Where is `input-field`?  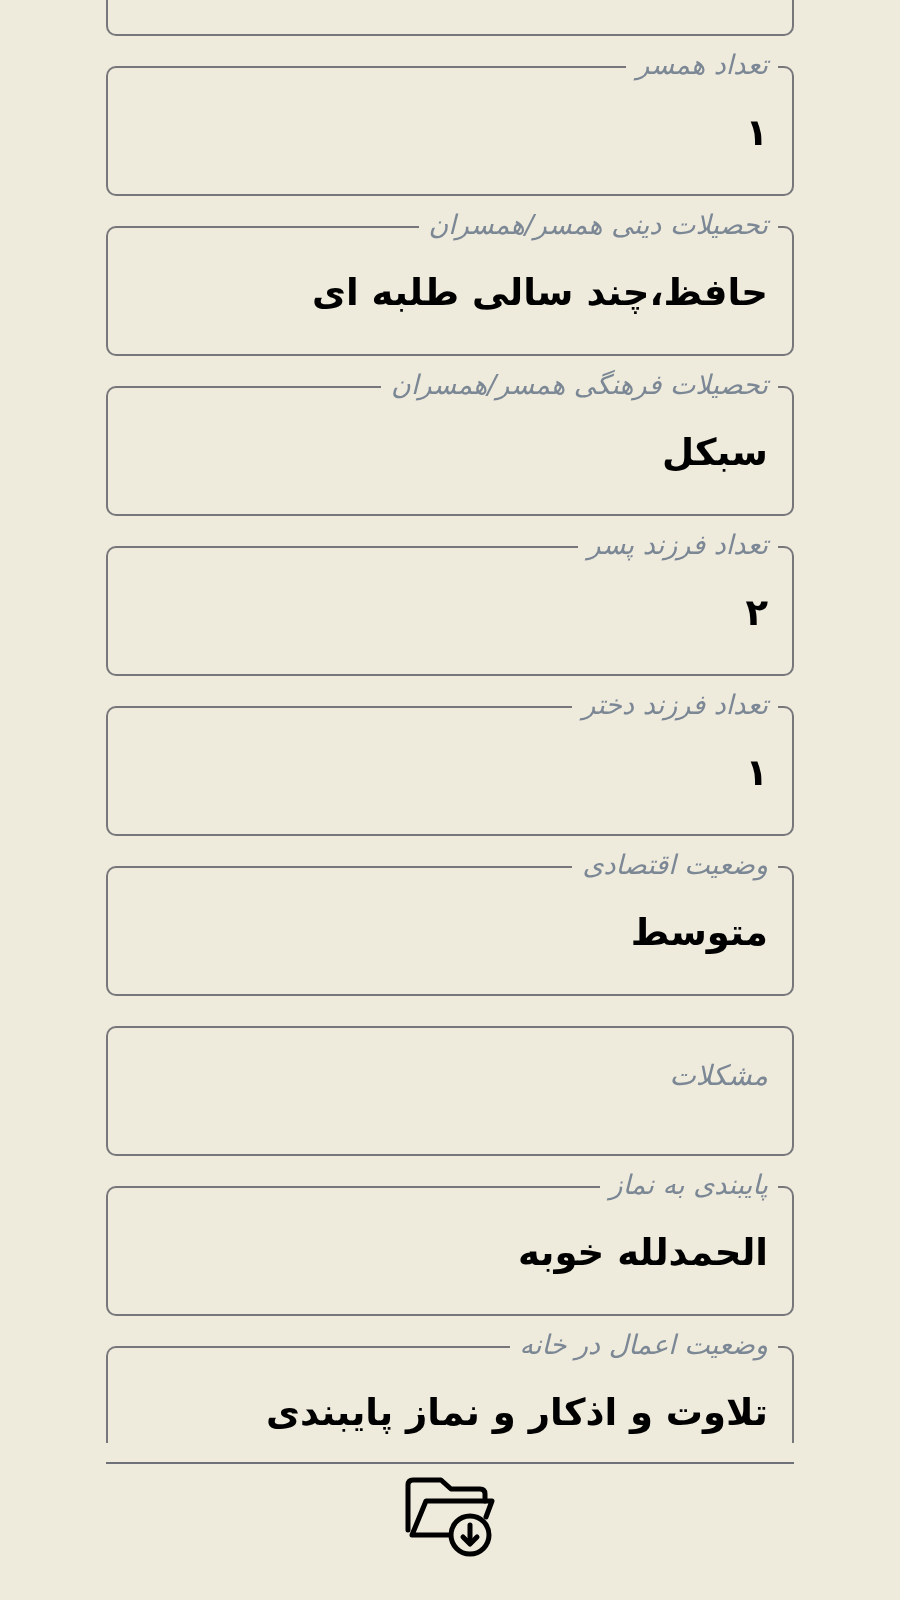
input-field is located at coordinates (450, 18).